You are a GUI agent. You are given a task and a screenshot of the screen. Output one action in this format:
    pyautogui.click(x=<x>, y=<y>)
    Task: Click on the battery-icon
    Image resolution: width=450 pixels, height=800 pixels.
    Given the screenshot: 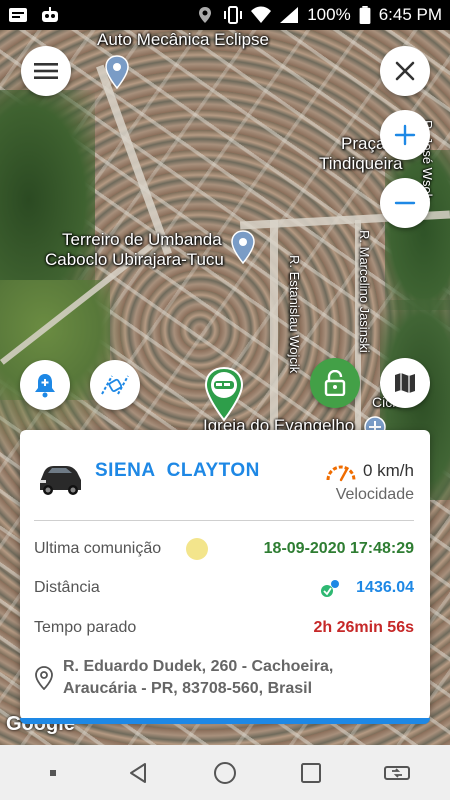 What is the action you would take?
    pyautogui.click(x=365, y=15)
    